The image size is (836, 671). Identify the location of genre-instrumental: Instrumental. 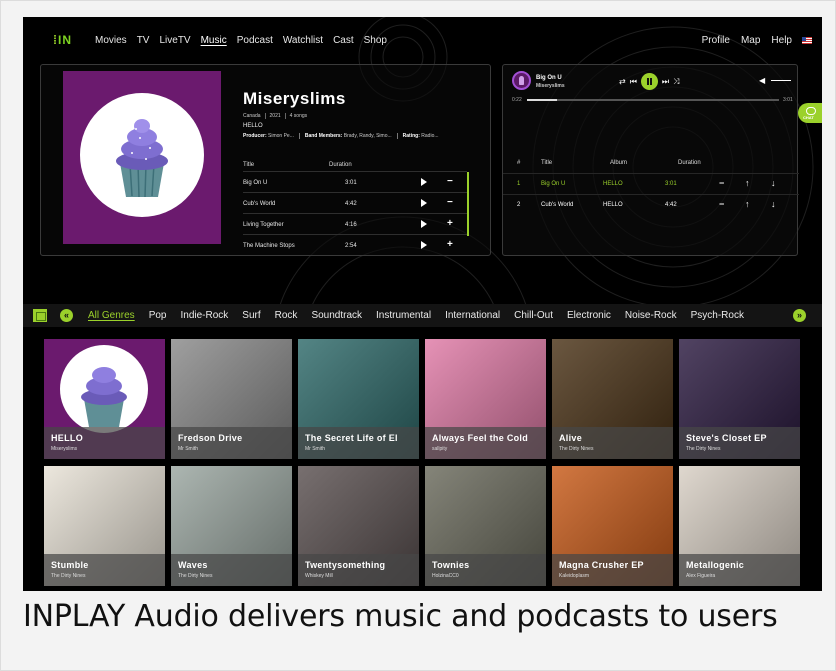
(403, 315).